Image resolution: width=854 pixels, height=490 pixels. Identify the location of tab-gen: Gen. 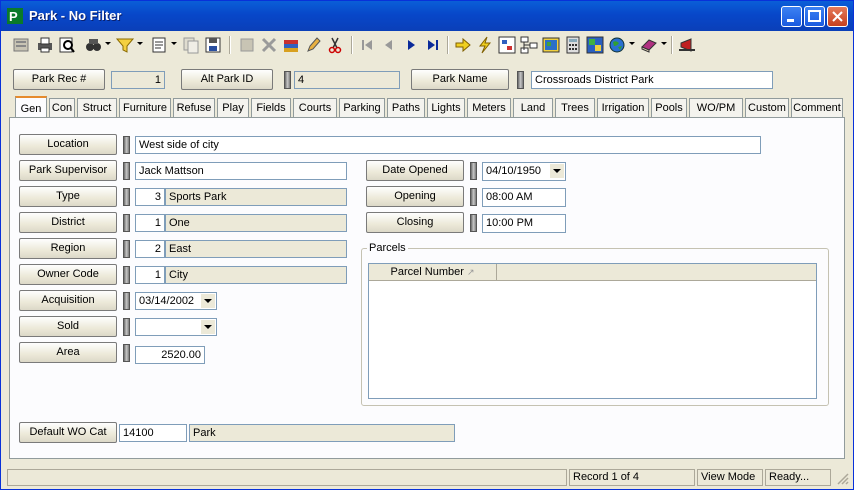
(31, 106).